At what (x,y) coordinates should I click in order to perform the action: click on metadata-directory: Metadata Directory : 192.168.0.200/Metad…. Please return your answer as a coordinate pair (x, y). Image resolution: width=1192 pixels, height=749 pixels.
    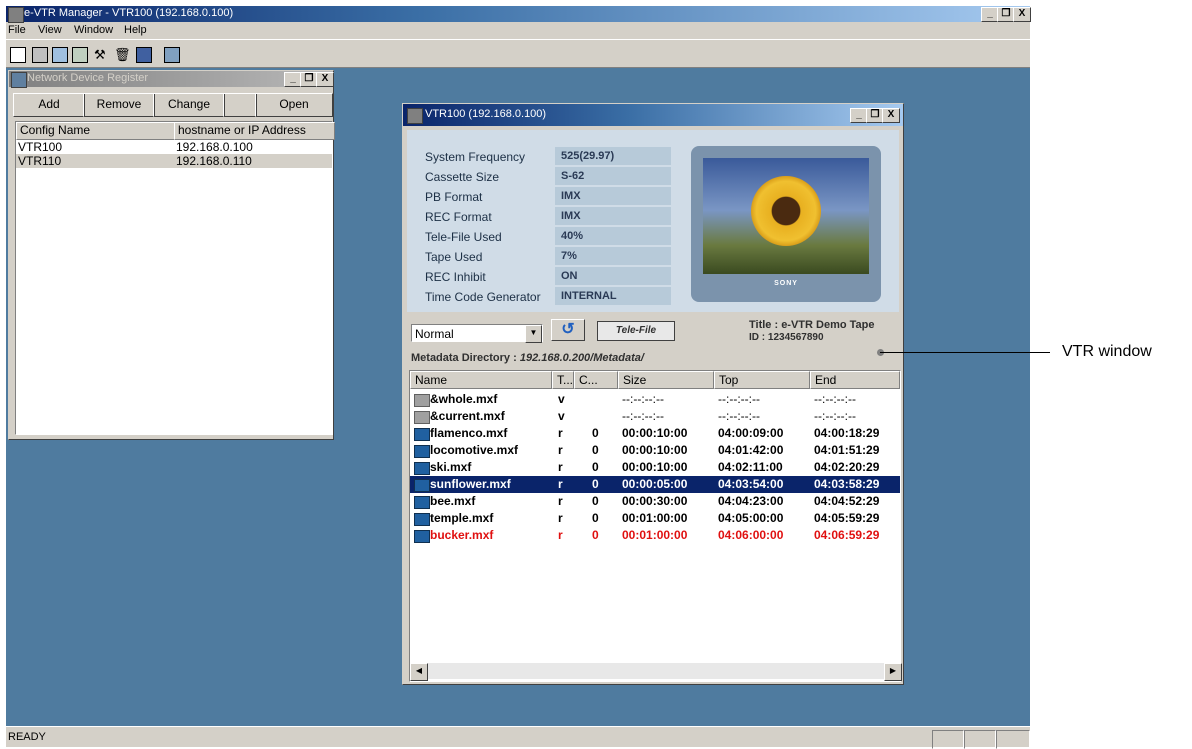
    Looking at the image, I should click on (527, 358).